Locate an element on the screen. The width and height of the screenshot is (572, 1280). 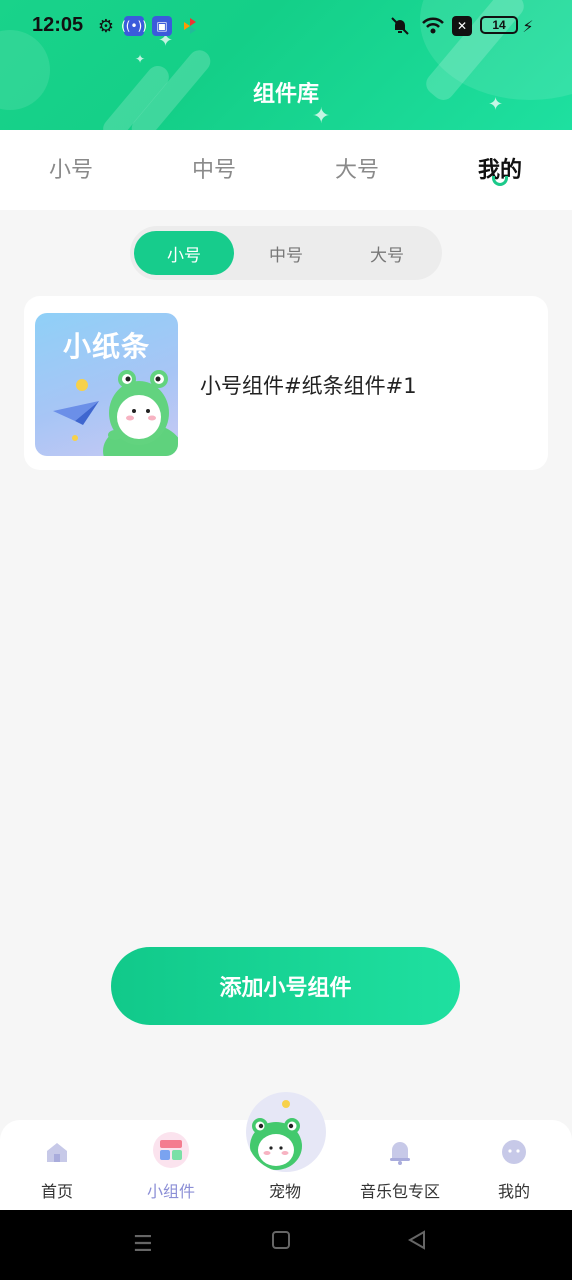
page-title: 组件库 is located at coordinates (285, 94).